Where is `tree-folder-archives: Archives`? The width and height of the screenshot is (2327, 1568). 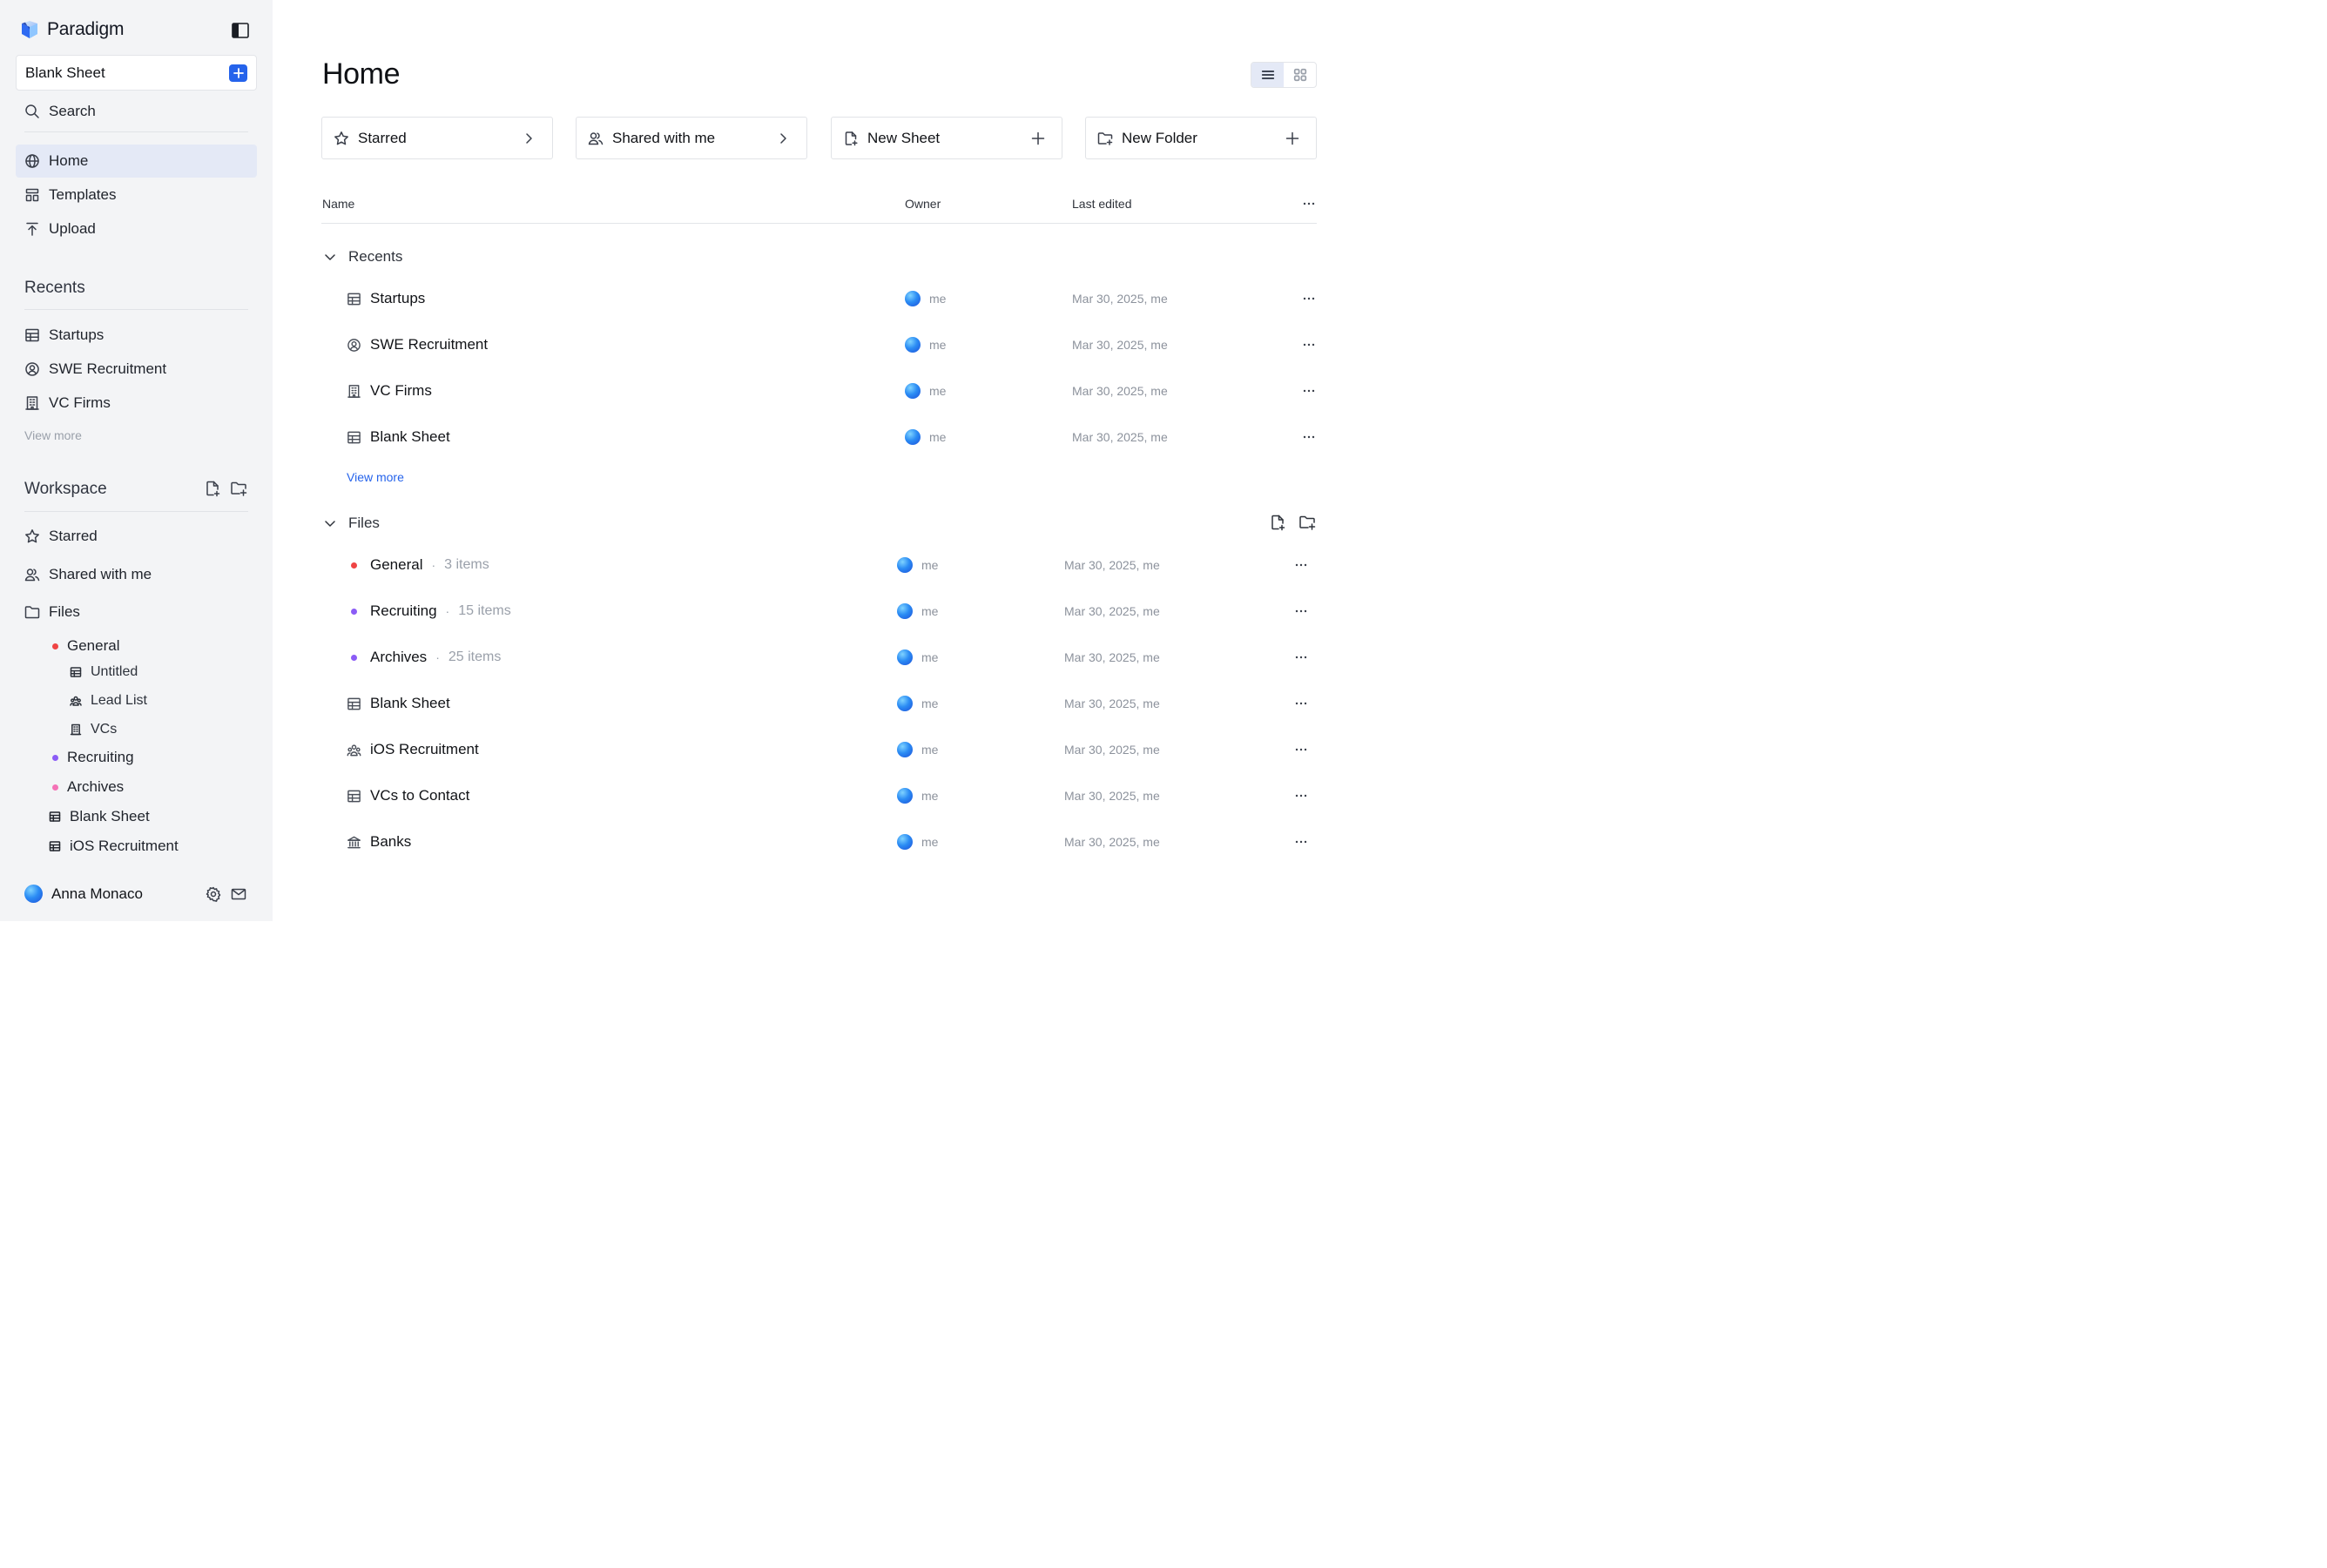 tree-folder-archives: Archives is located at coordinates (88, 787).